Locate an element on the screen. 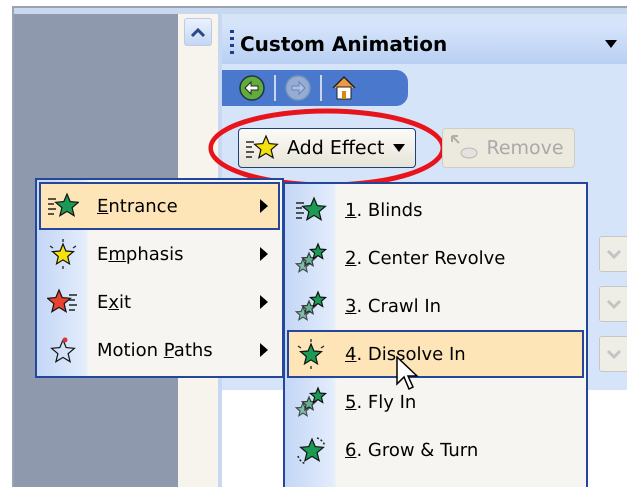 This screenshot has width=627, height=487. menu-item: 6. Grow & Turn is located at coordinates (435, 450).